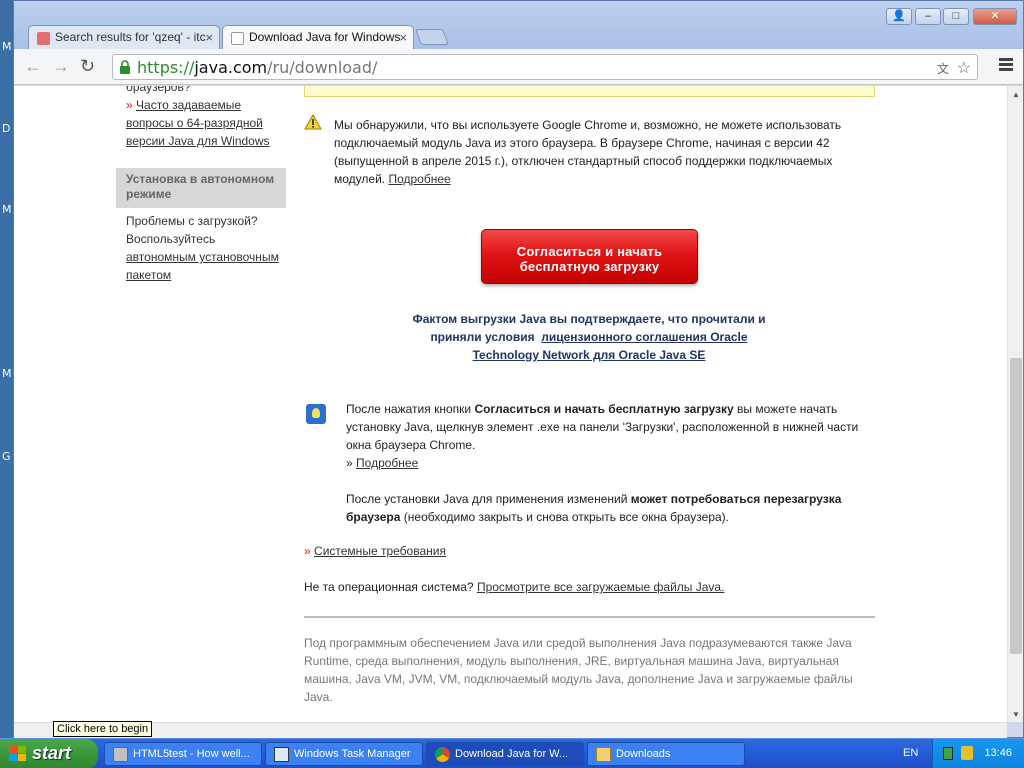  What do you see at coordinates (419, 179) in the screenshot?
I see `warning-more-link: Подробнее` at bounding box center [419, 179].